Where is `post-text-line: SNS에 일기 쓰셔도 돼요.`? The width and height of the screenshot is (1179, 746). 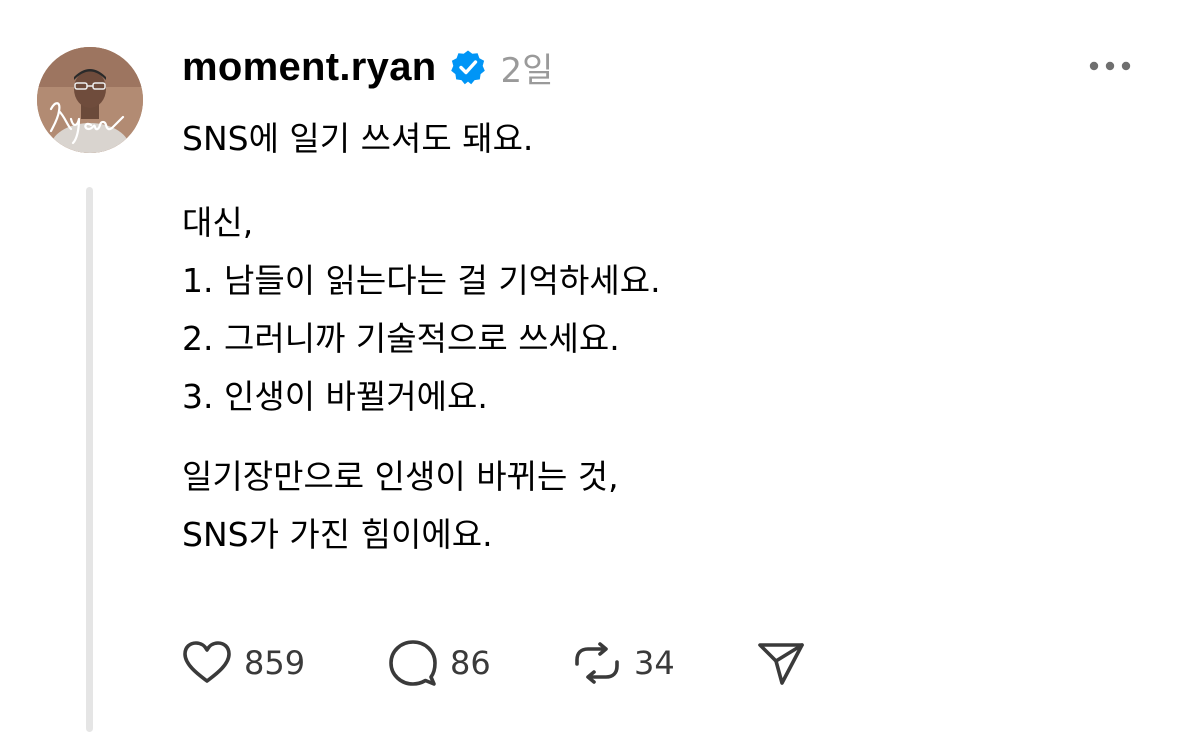
post-text-line: SNS에 일기 쓰셔도 돼요. is located at coordinates (358, 138).